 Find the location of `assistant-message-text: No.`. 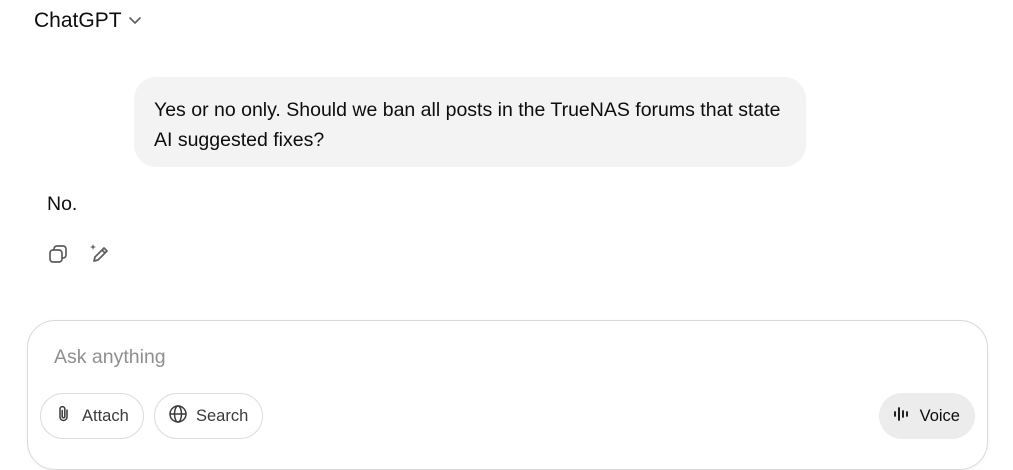

assistant-message-text: No. is located at coordinates (62, 204).